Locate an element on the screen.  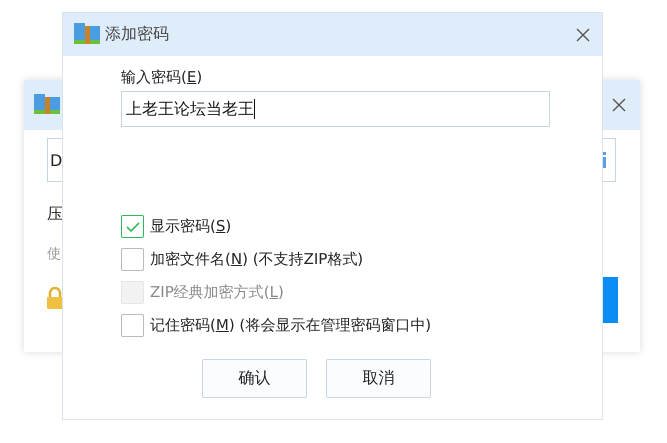
cancel-button: 取消 is located at coordinates (378, 378).